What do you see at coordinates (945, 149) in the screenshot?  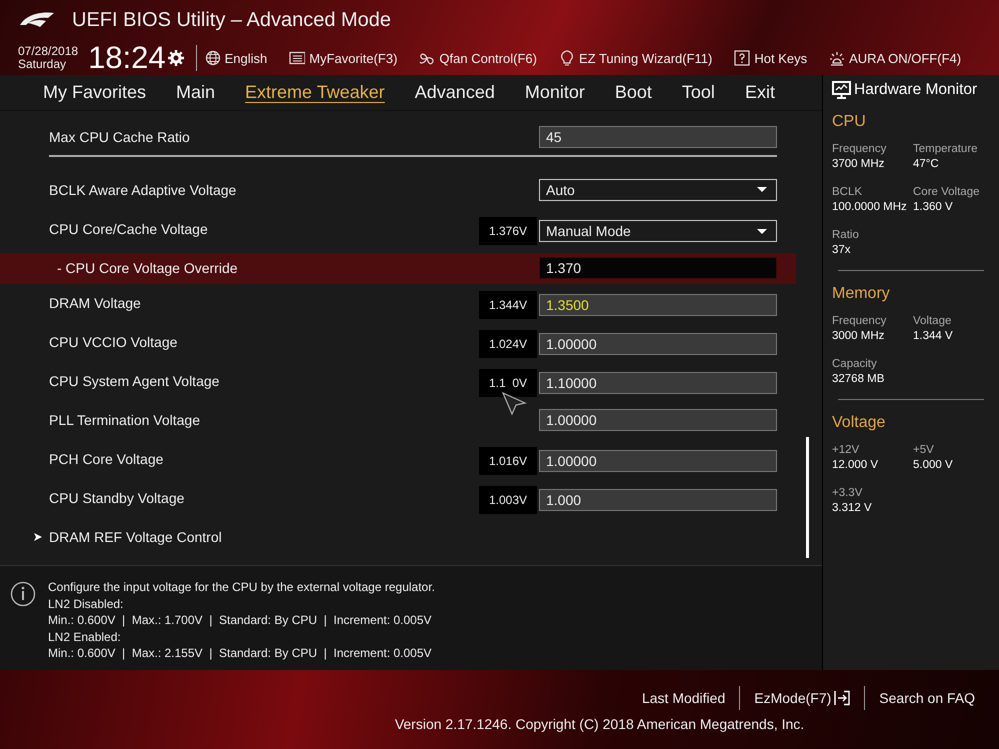 I see `stat-label: Temperature` at bounding box center [945, 149].